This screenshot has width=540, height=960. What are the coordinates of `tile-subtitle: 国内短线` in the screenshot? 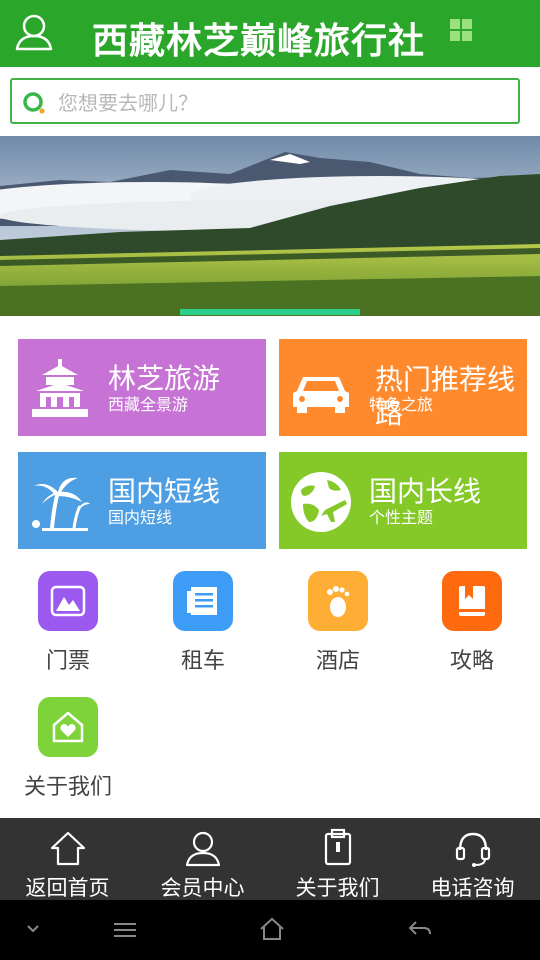 It's located at (140, 517).